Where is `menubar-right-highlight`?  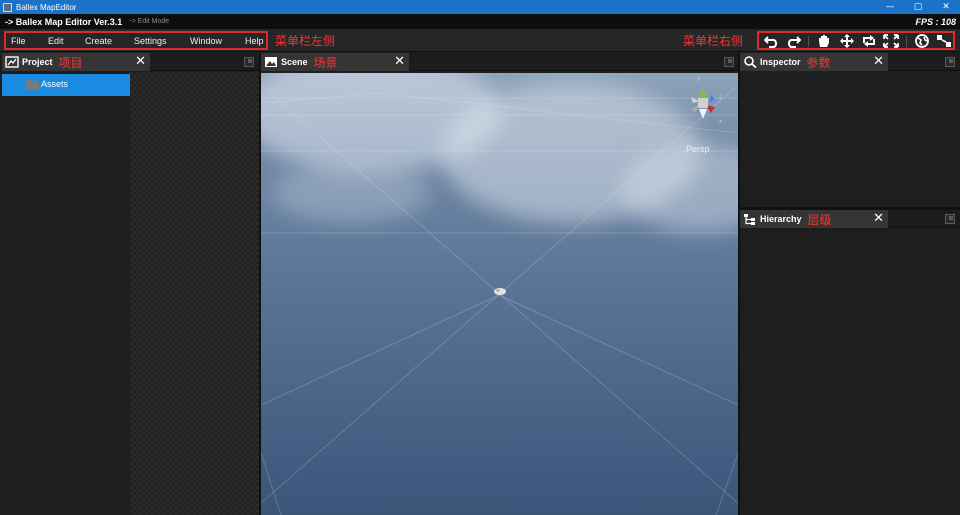 menubar-right-highlight is located at coordinates (856, 40).